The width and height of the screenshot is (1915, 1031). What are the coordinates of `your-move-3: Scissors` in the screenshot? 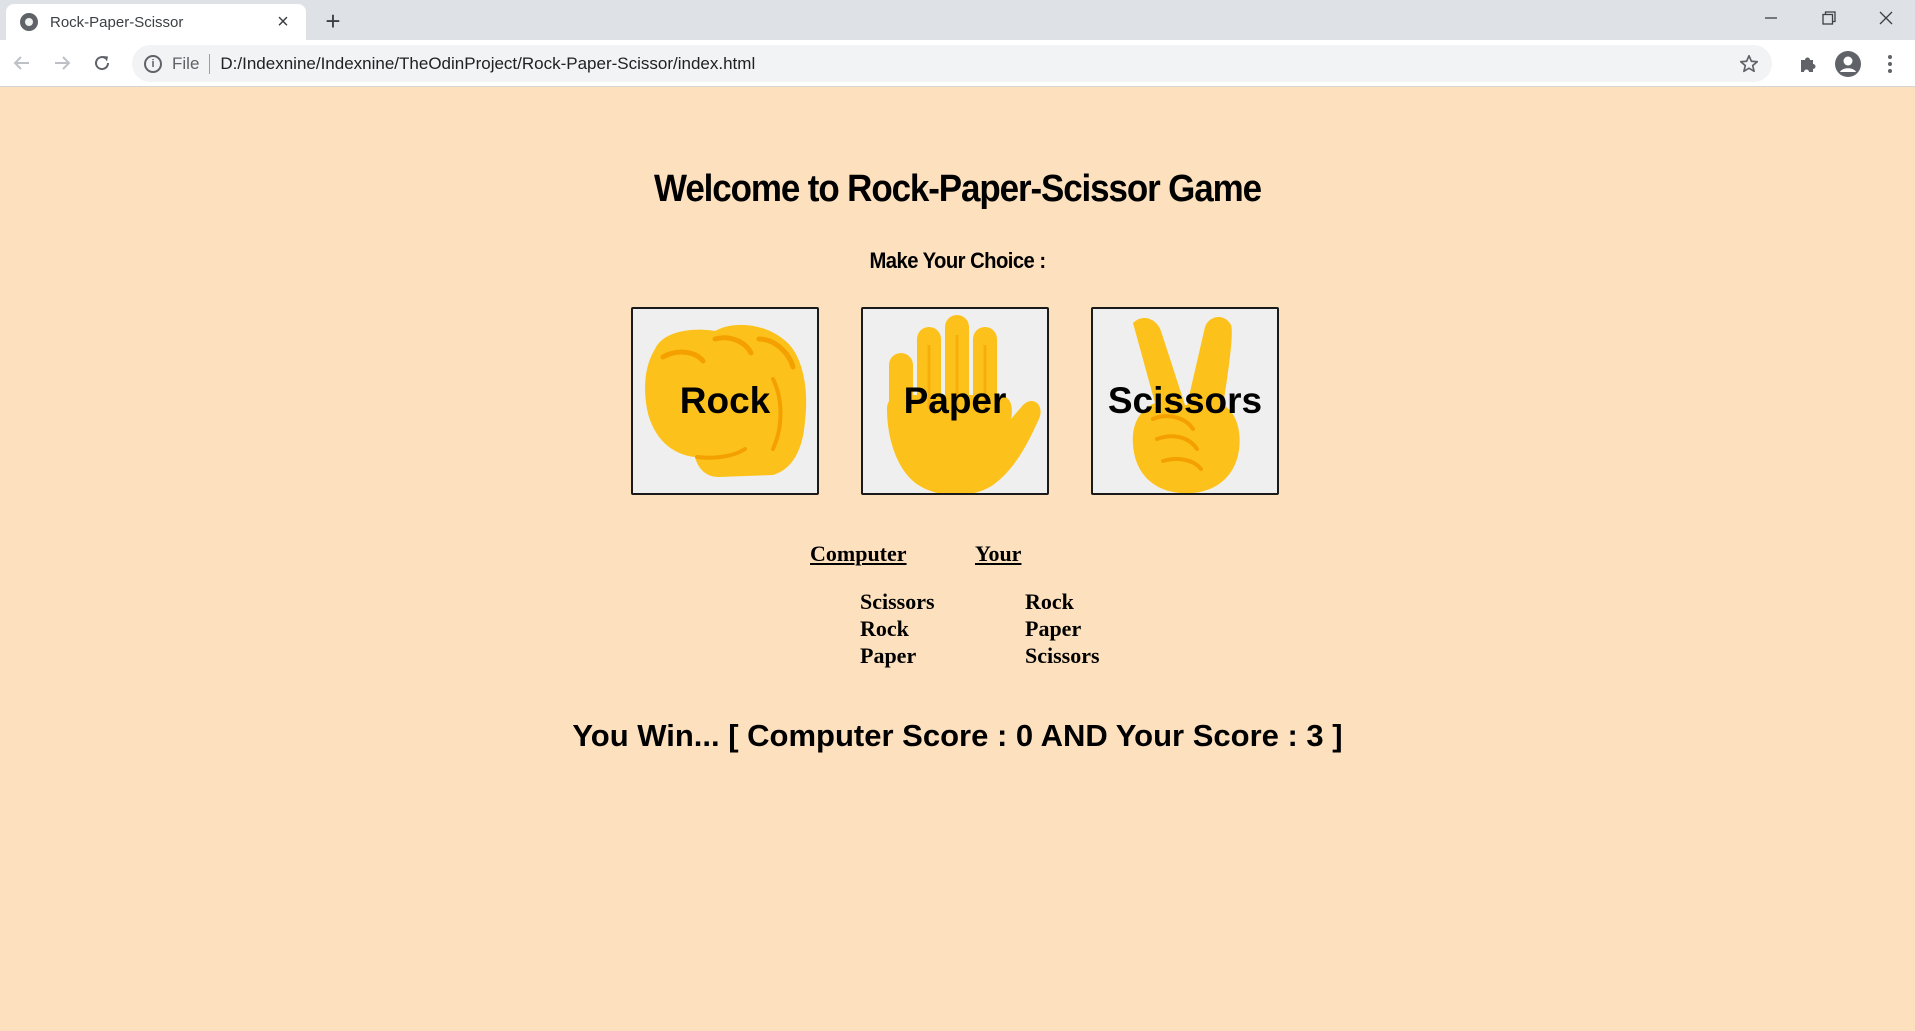 It's located at (1062, 655).